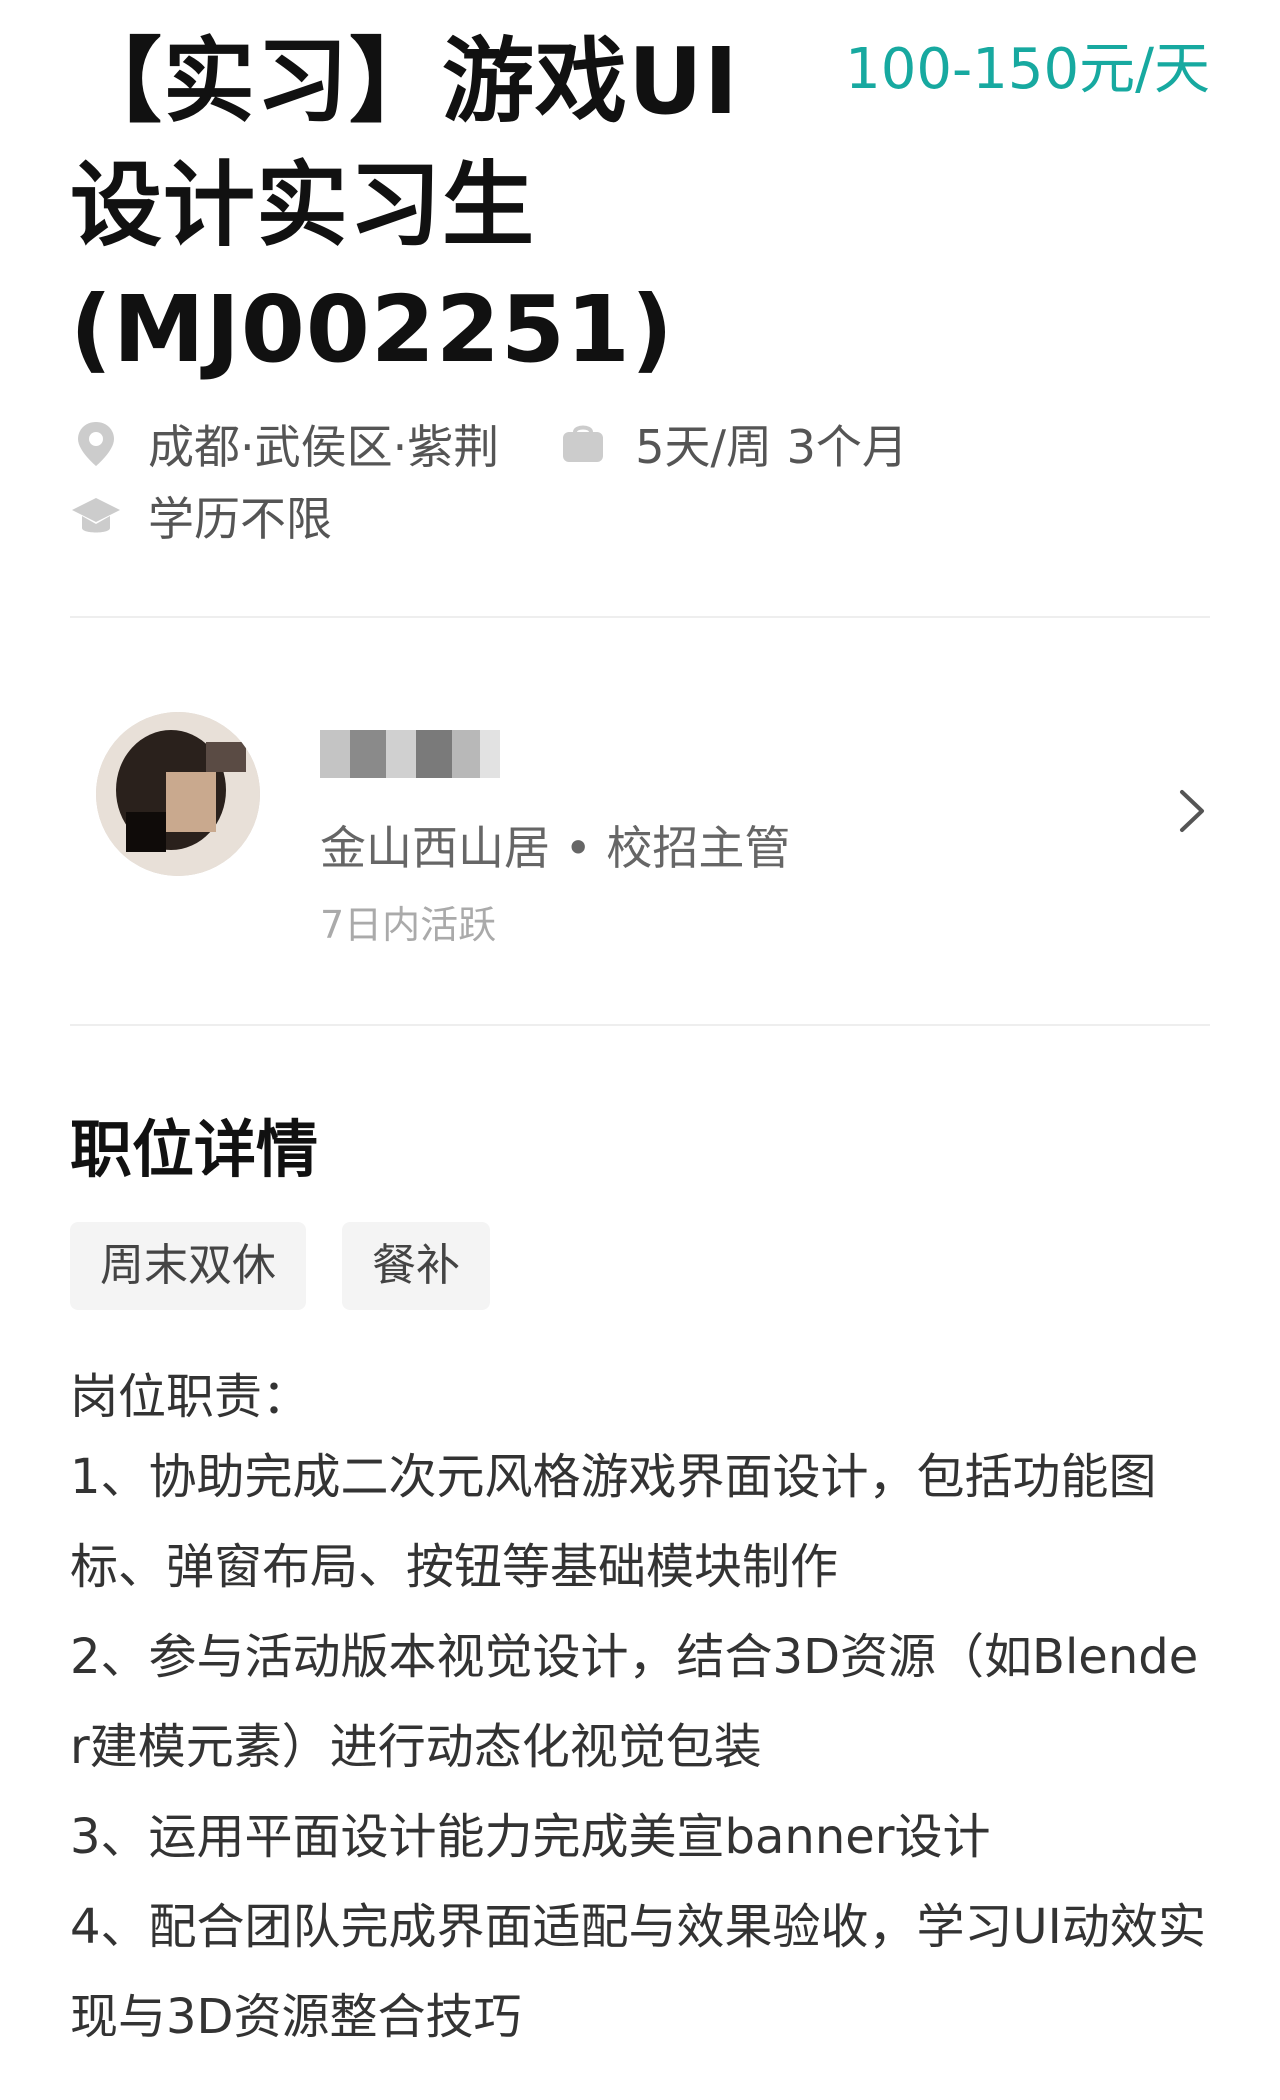 This screenshot has width=1280, height=2100. Describe the element at coordinates (408, 925) in the screenshot. I see `recruiter-active-status: 7日内活跃` at that location.